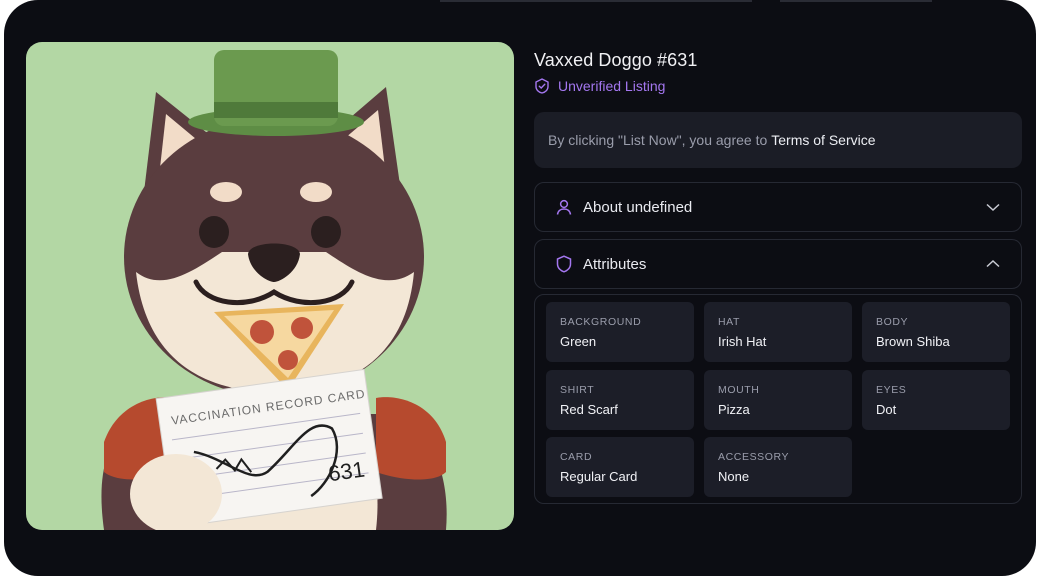 The height and width of the screenshot is (576, 1040). What do you see at coordinates (913, 341) in the screenshot?
I see `attribute-value: Brown Shiba` at bounding box center [913, 341].